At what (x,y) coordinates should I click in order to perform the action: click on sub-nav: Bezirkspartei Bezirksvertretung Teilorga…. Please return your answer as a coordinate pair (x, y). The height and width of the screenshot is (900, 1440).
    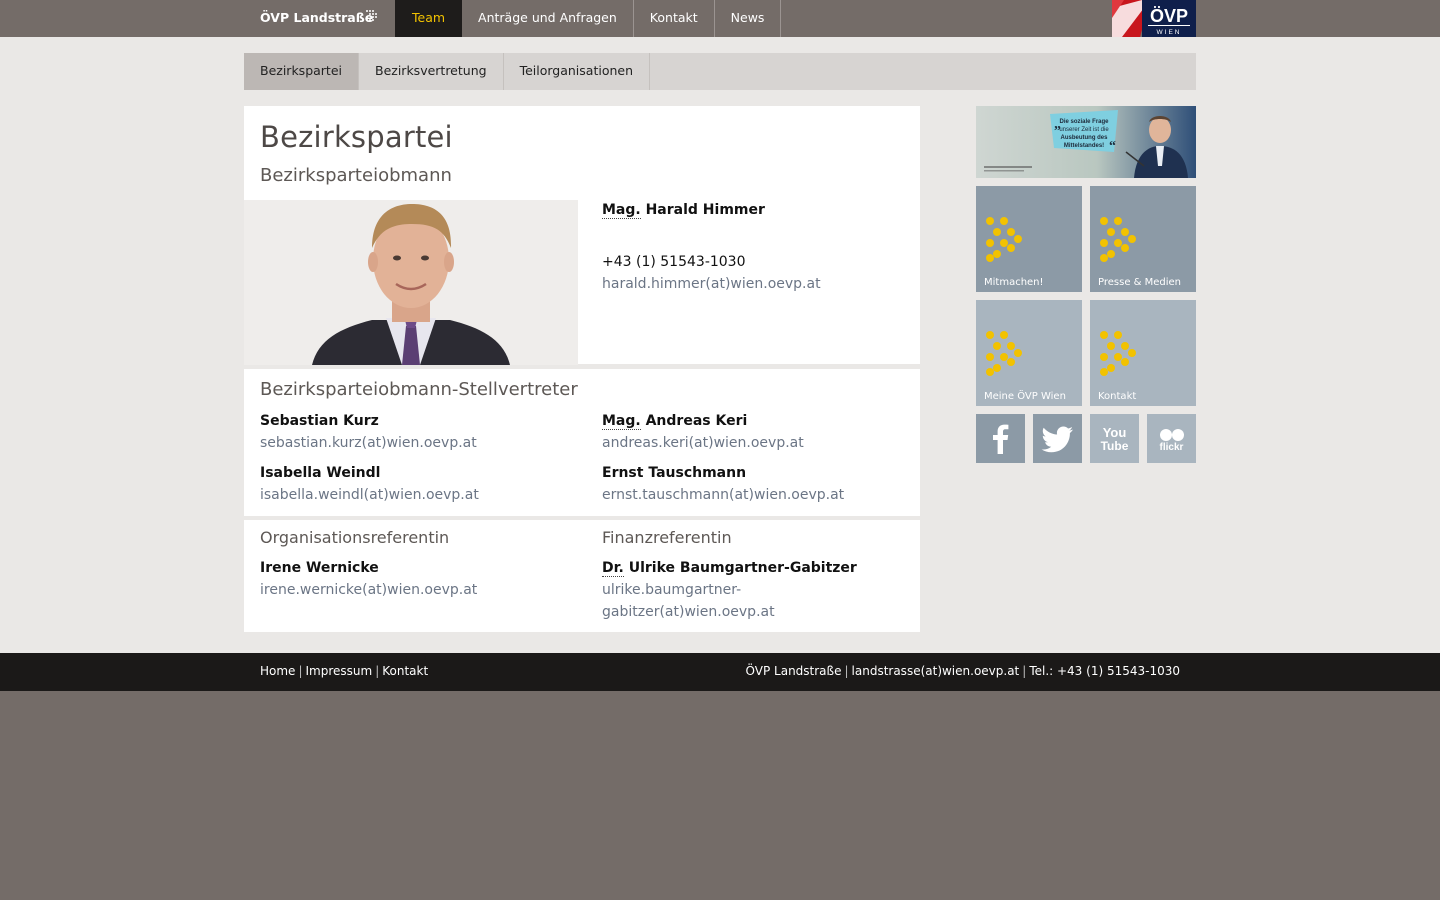
    Looking at the image, I should click on (720, 71).